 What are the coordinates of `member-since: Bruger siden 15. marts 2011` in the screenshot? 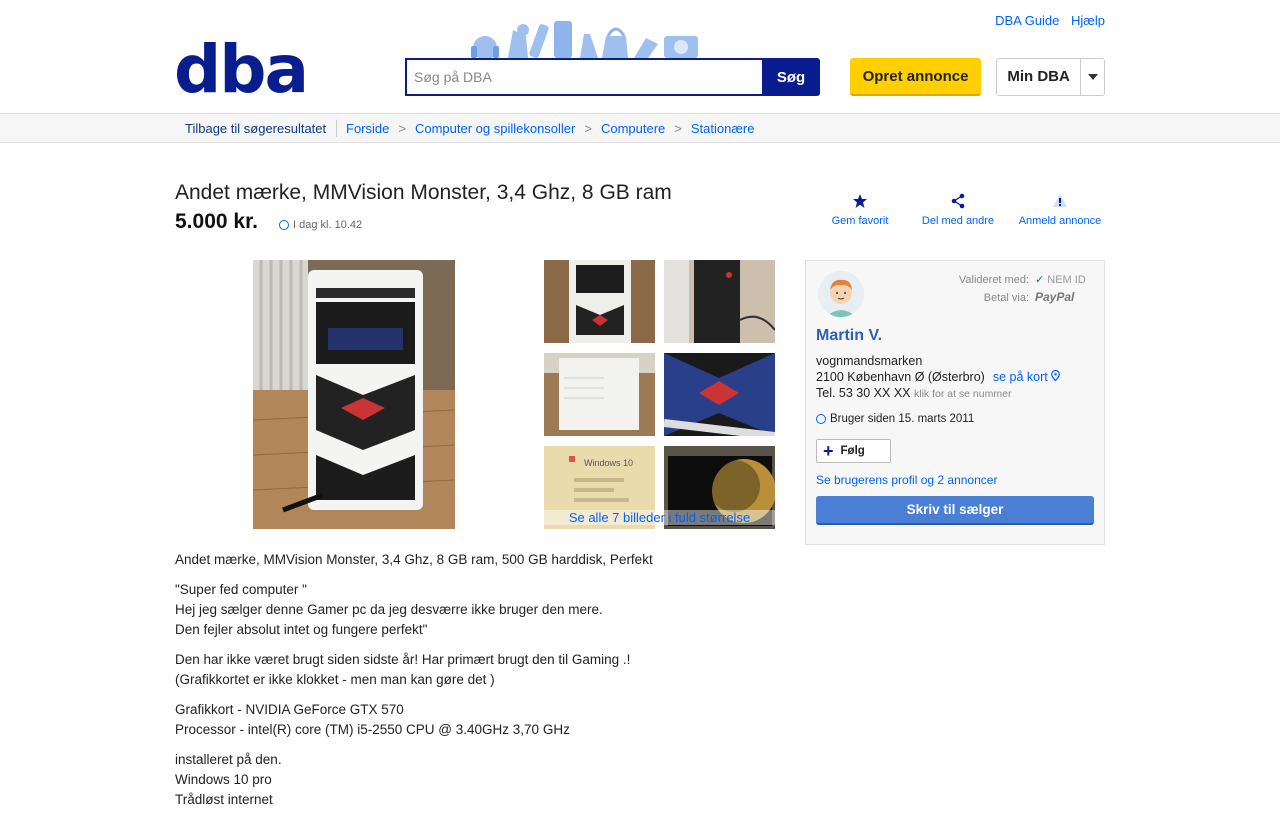 It's located at (895, 419).